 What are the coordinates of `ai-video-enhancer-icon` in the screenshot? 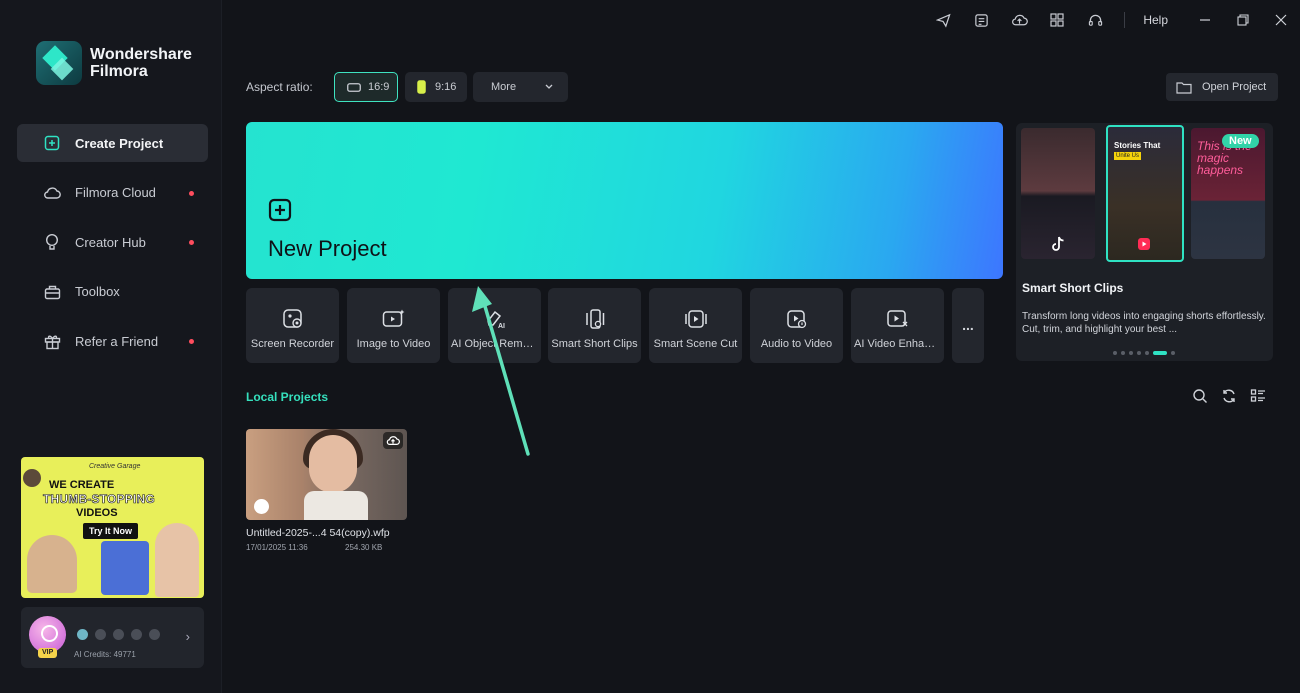 It's located at (898, 319).